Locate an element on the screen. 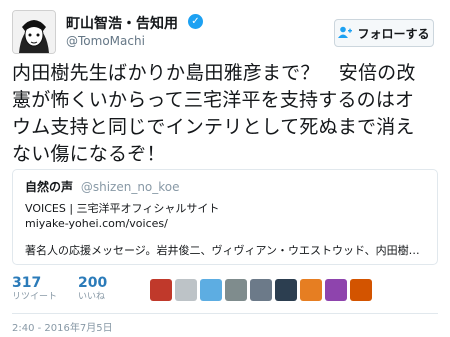 The width and height of the screenshot is (450, 337). quoted-author: 自然の声 @shizen_no_koe is located at coordinates (225, 187).